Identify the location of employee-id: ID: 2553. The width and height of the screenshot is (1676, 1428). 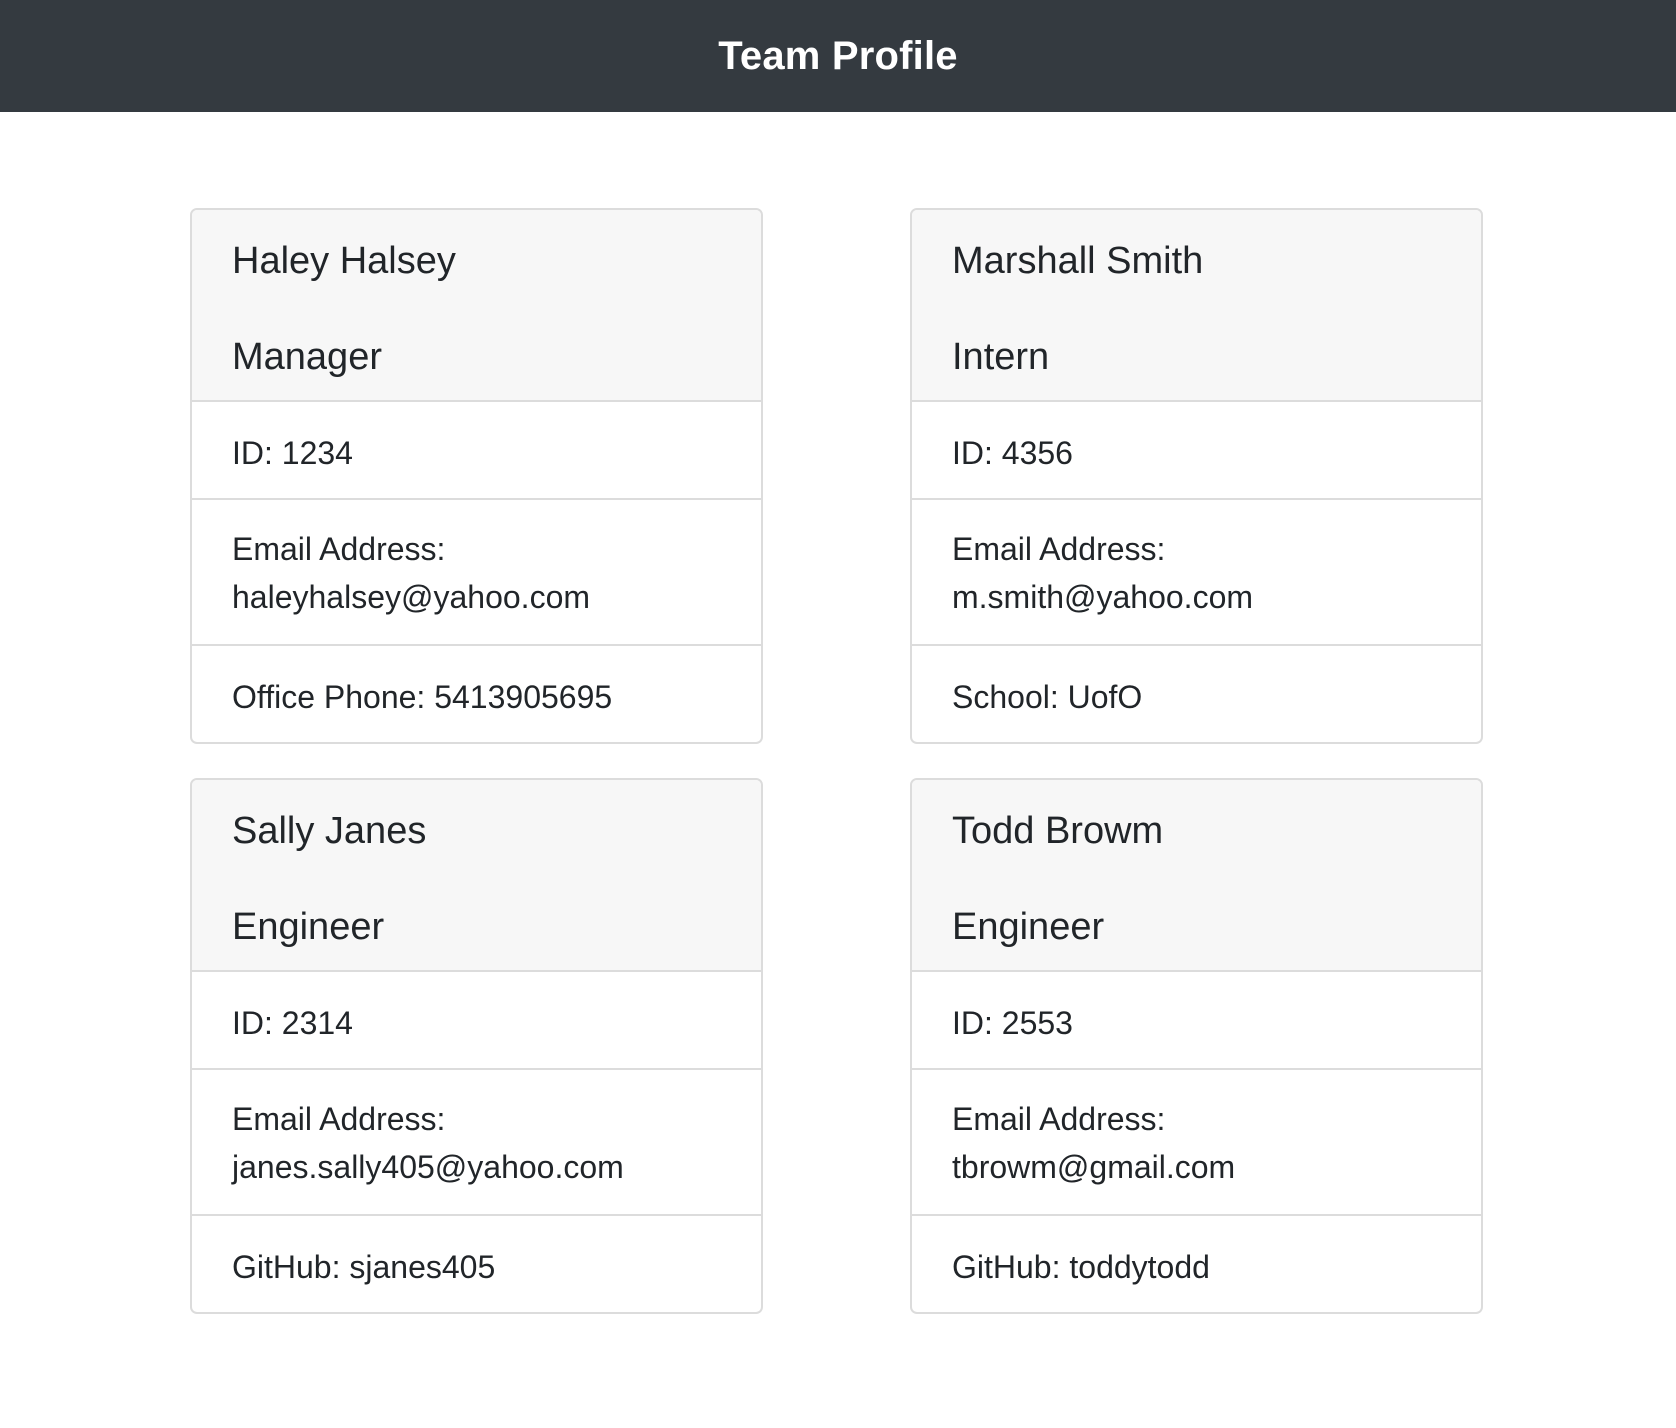
(1012, 1023).